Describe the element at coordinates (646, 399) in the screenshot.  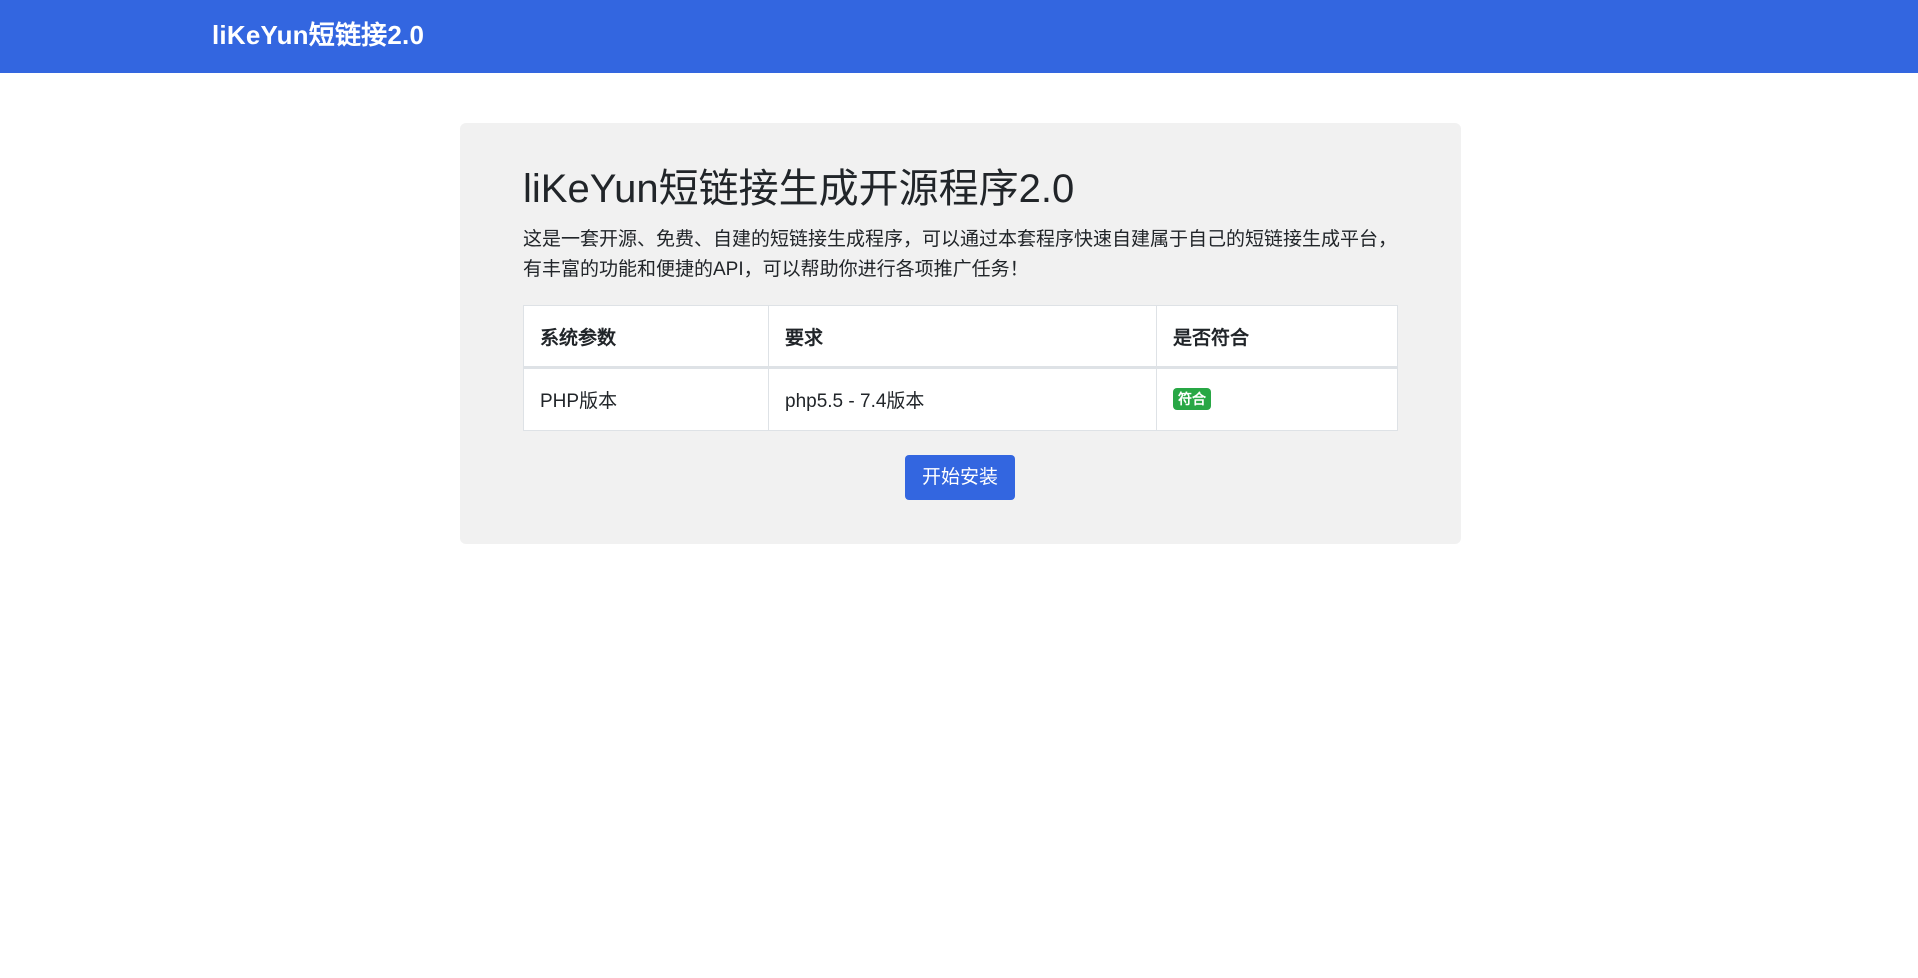
I see `cell-param: PHP版本` at that location.